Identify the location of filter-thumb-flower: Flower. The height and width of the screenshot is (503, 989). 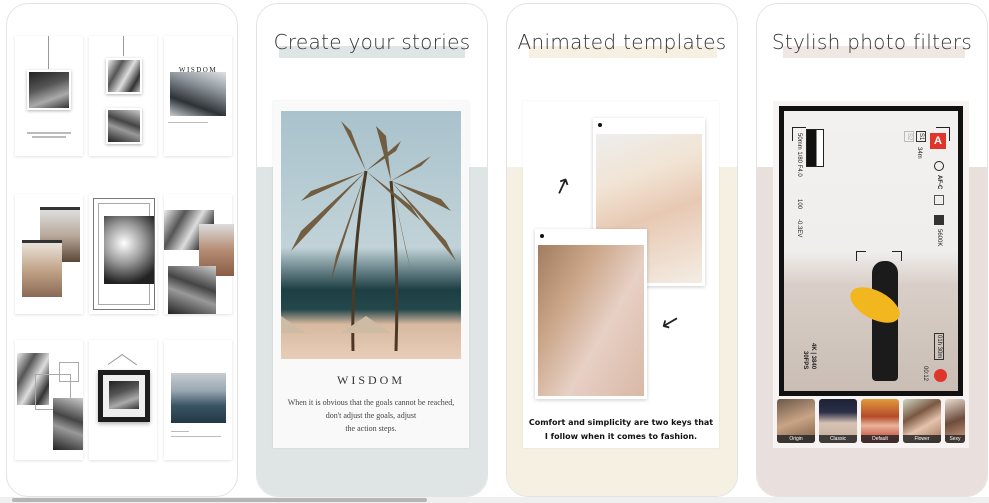
(922, 421).